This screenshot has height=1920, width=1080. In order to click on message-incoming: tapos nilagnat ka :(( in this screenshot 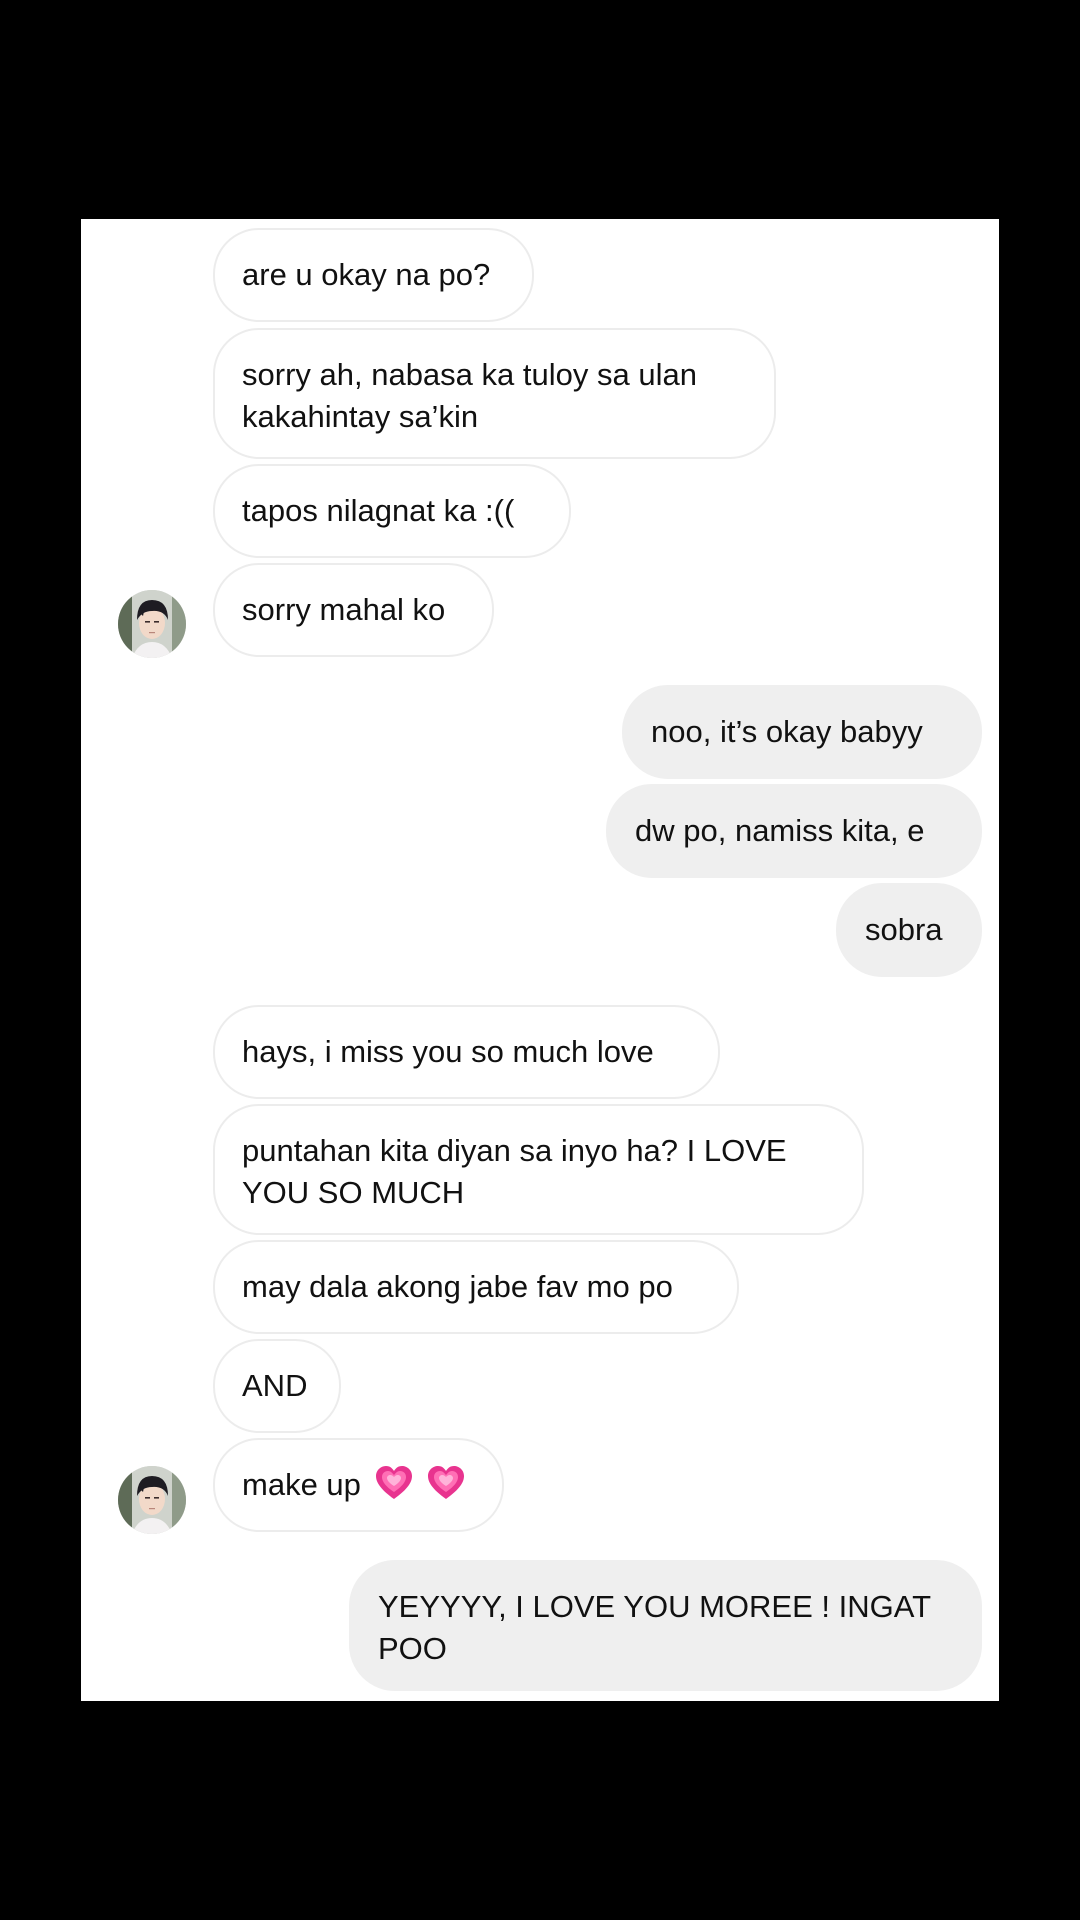, I will do `click(392, 511)`.